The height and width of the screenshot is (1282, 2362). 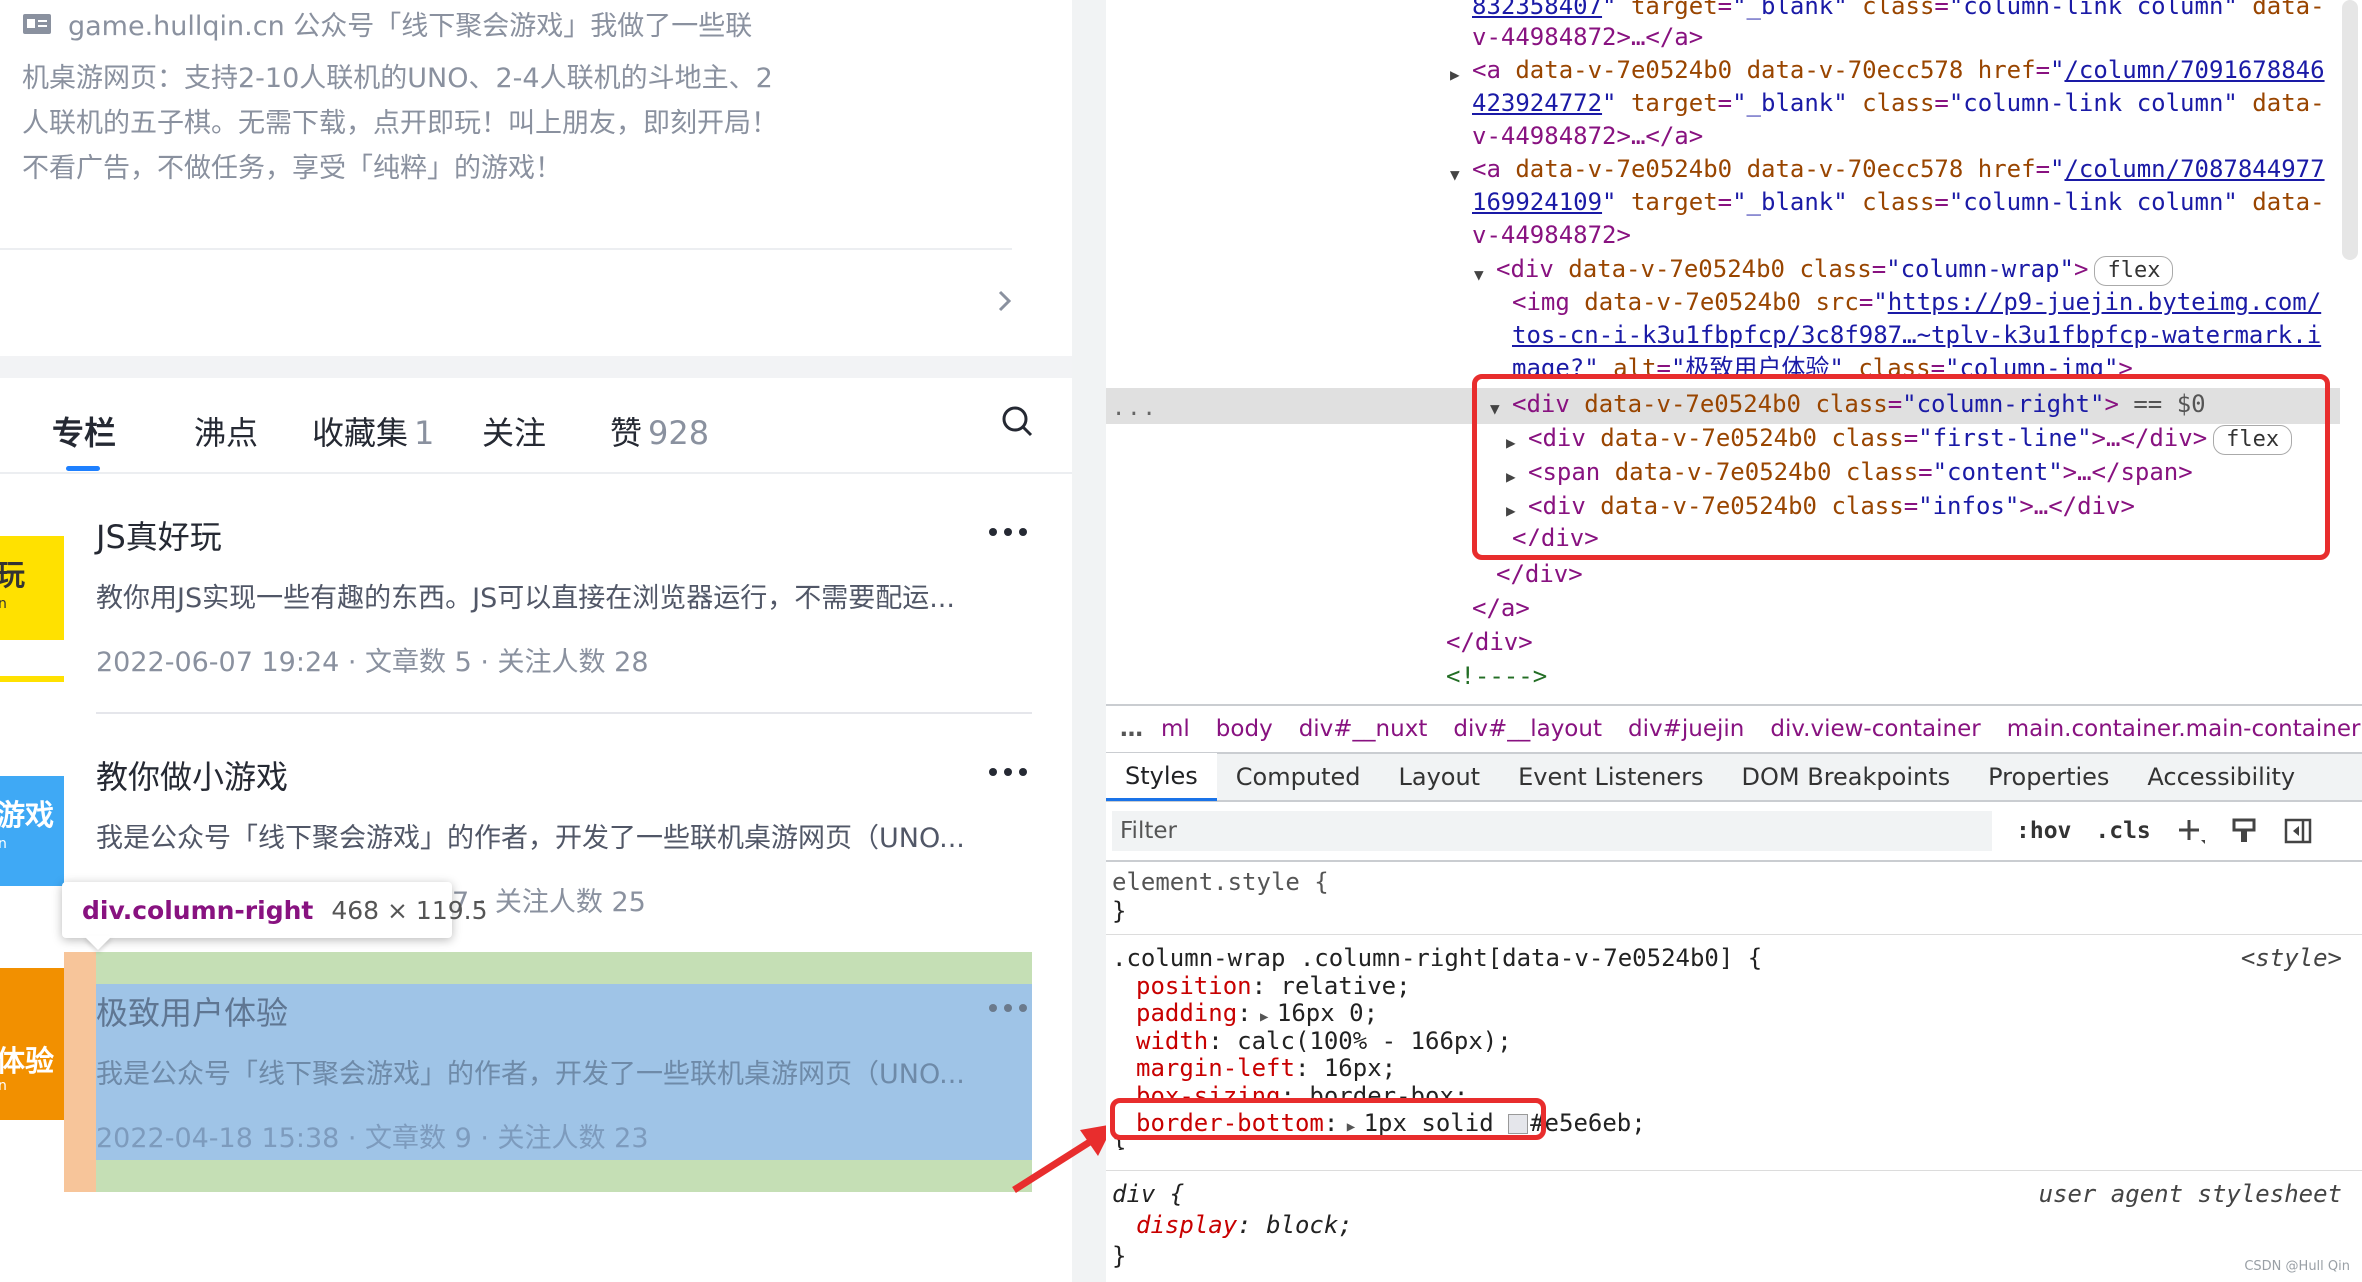 What do you see at coordinates (98, 943) in the screenshot?
I see `tooltip-arrow` at bounding box center [98, 943].